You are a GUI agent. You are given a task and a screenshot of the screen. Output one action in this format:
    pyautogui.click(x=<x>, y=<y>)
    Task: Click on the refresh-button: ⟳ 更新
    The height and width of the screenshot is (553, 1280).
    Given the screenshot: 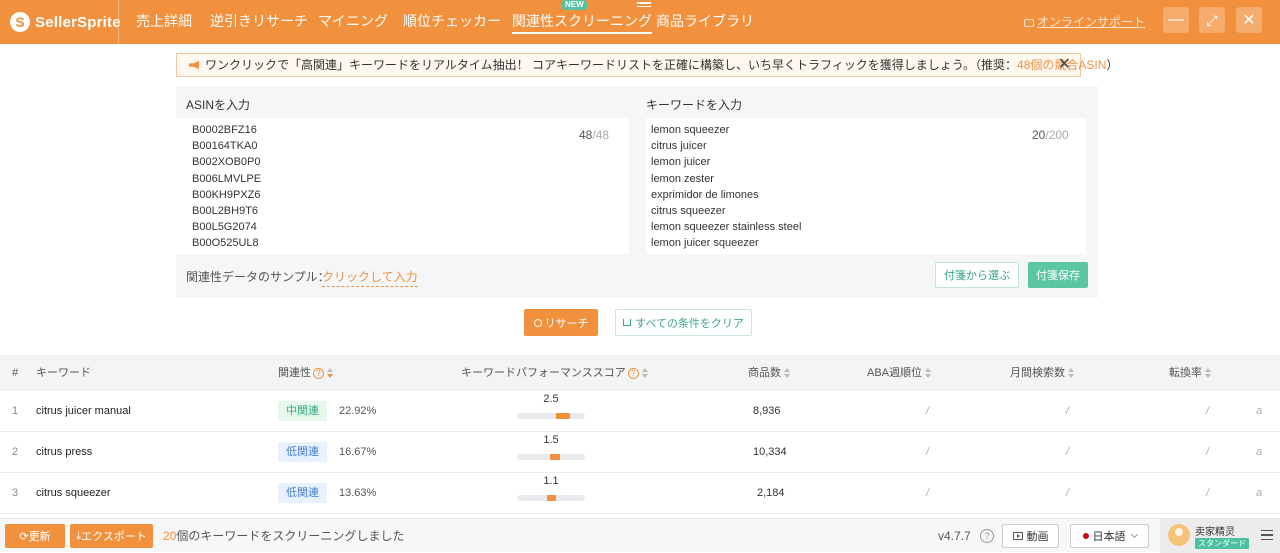 What is the action you would take?
    pyautogui.click(x=35, y=536)
    